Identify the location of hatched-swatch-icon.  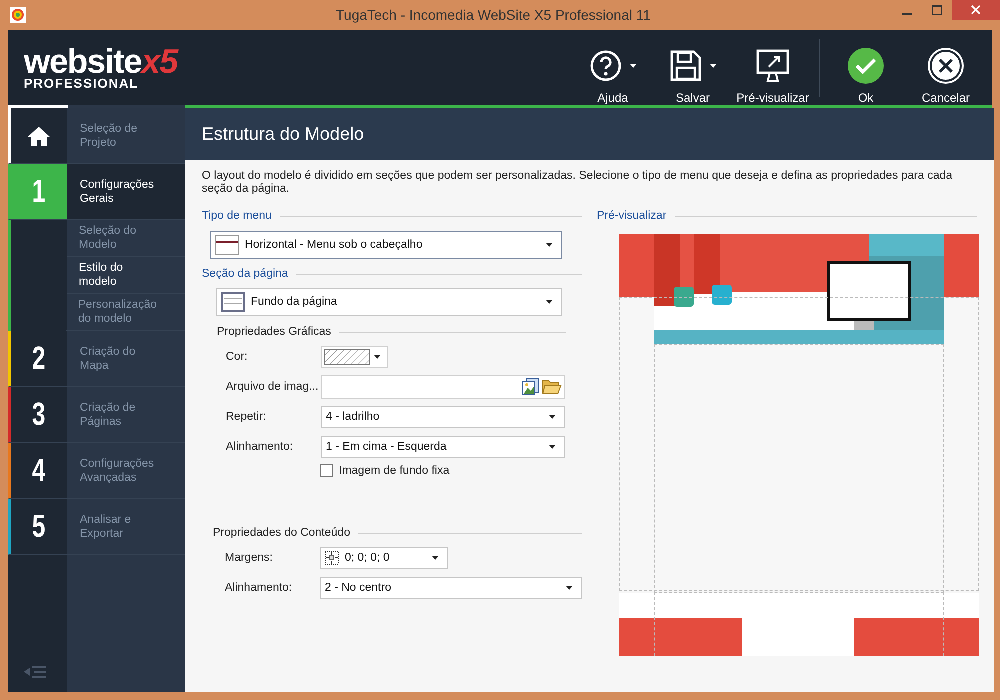
(347, 357).